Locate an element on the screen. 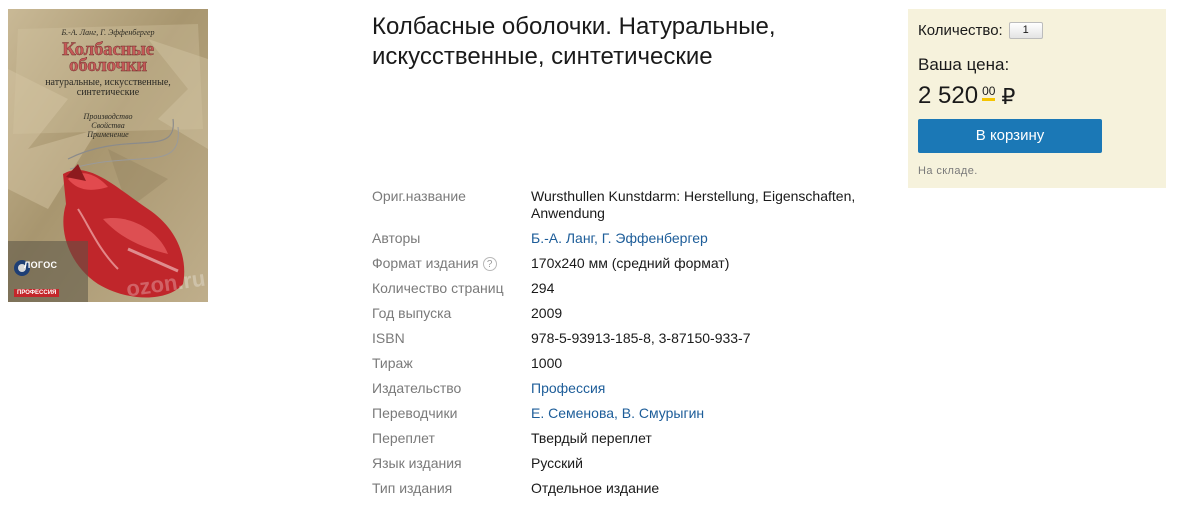  spec-row-circulation: Тираж 1000 is located at coordinates (632, 363).